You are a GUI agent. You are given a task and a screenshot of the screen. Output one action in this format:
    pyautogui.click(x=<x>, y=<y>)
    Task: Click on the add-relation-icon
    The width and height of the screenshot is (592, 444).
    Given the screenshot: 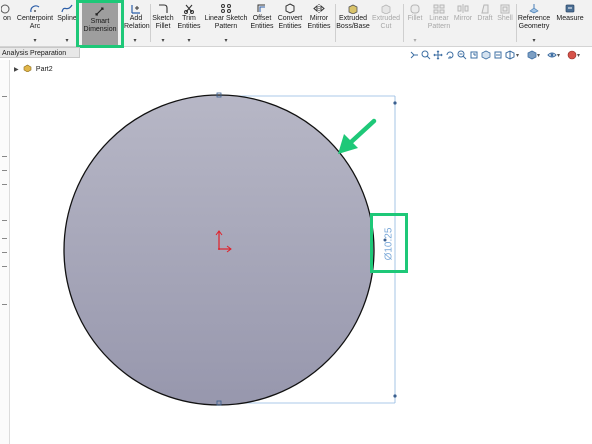 What is the action you would take?
    pyautogui.click(x=135, y=9)
    